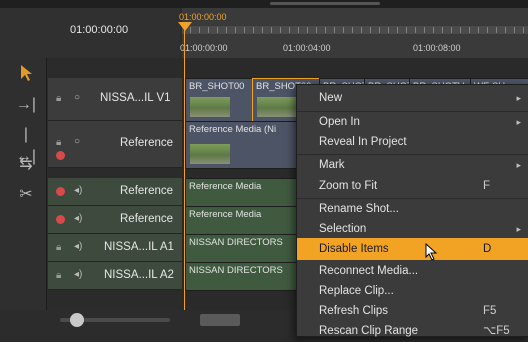  What do you see at coordinates (184, 172) in the screenshot?
I see `playhead-line` at bounding box center [184, 172].